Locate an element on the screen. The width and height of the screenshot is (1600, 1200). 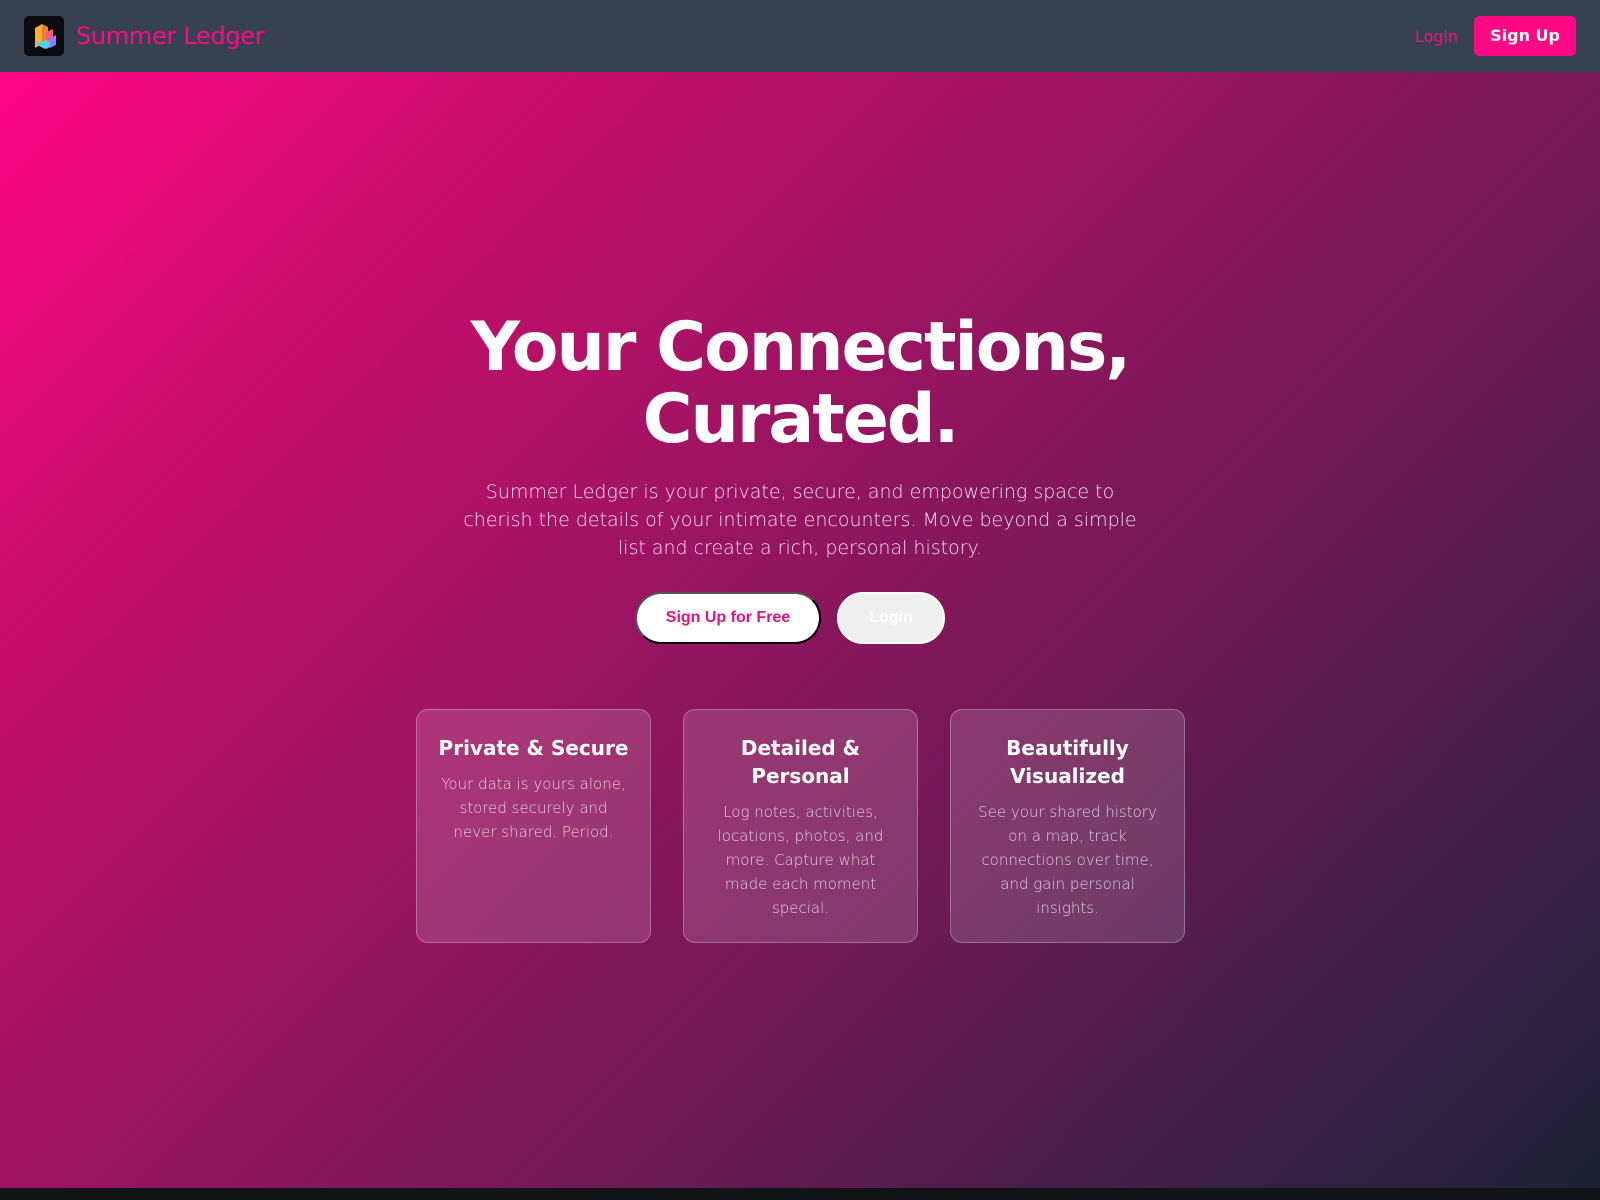
hero-headline: Your Connections, Curated. is located at coordinates (800, 384).